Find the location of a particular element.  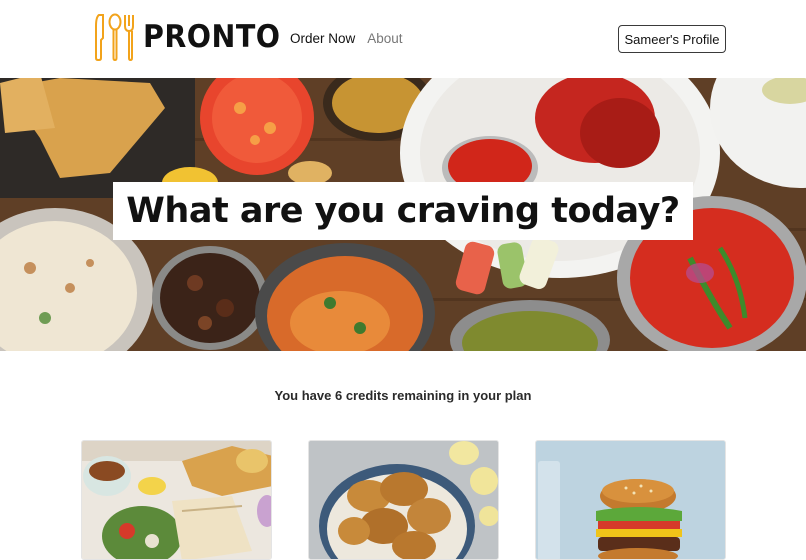

logo: PRONTO is located at coordinates (193, 37).